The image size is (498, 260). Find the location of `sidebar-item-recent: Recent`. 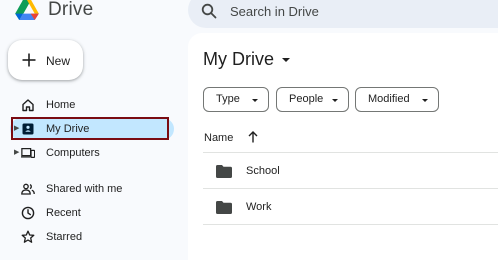

sidebar-item-recent: Recent is located at coordinates (90, 213).